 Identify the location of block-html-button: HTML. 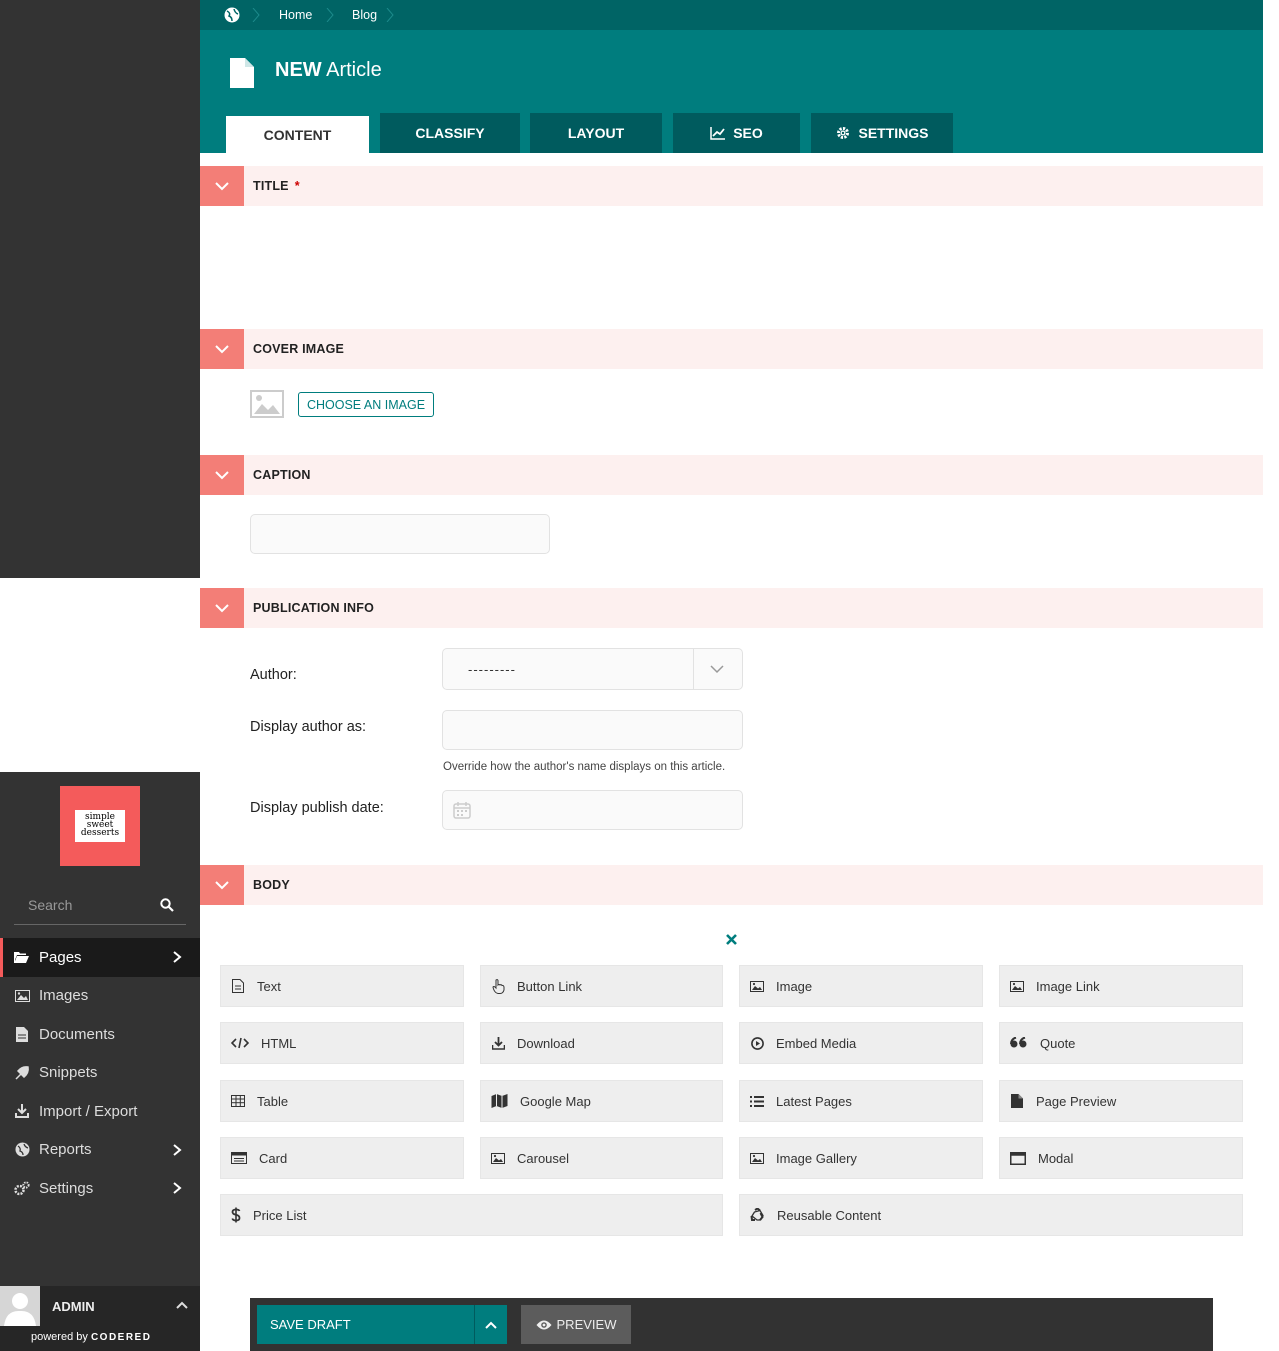
(342, 1043).